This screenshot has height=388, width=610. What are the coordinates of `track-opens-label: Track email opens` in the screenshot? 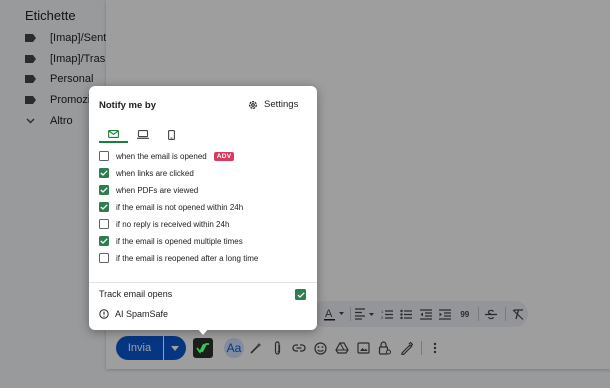 It's located at (136, 294).